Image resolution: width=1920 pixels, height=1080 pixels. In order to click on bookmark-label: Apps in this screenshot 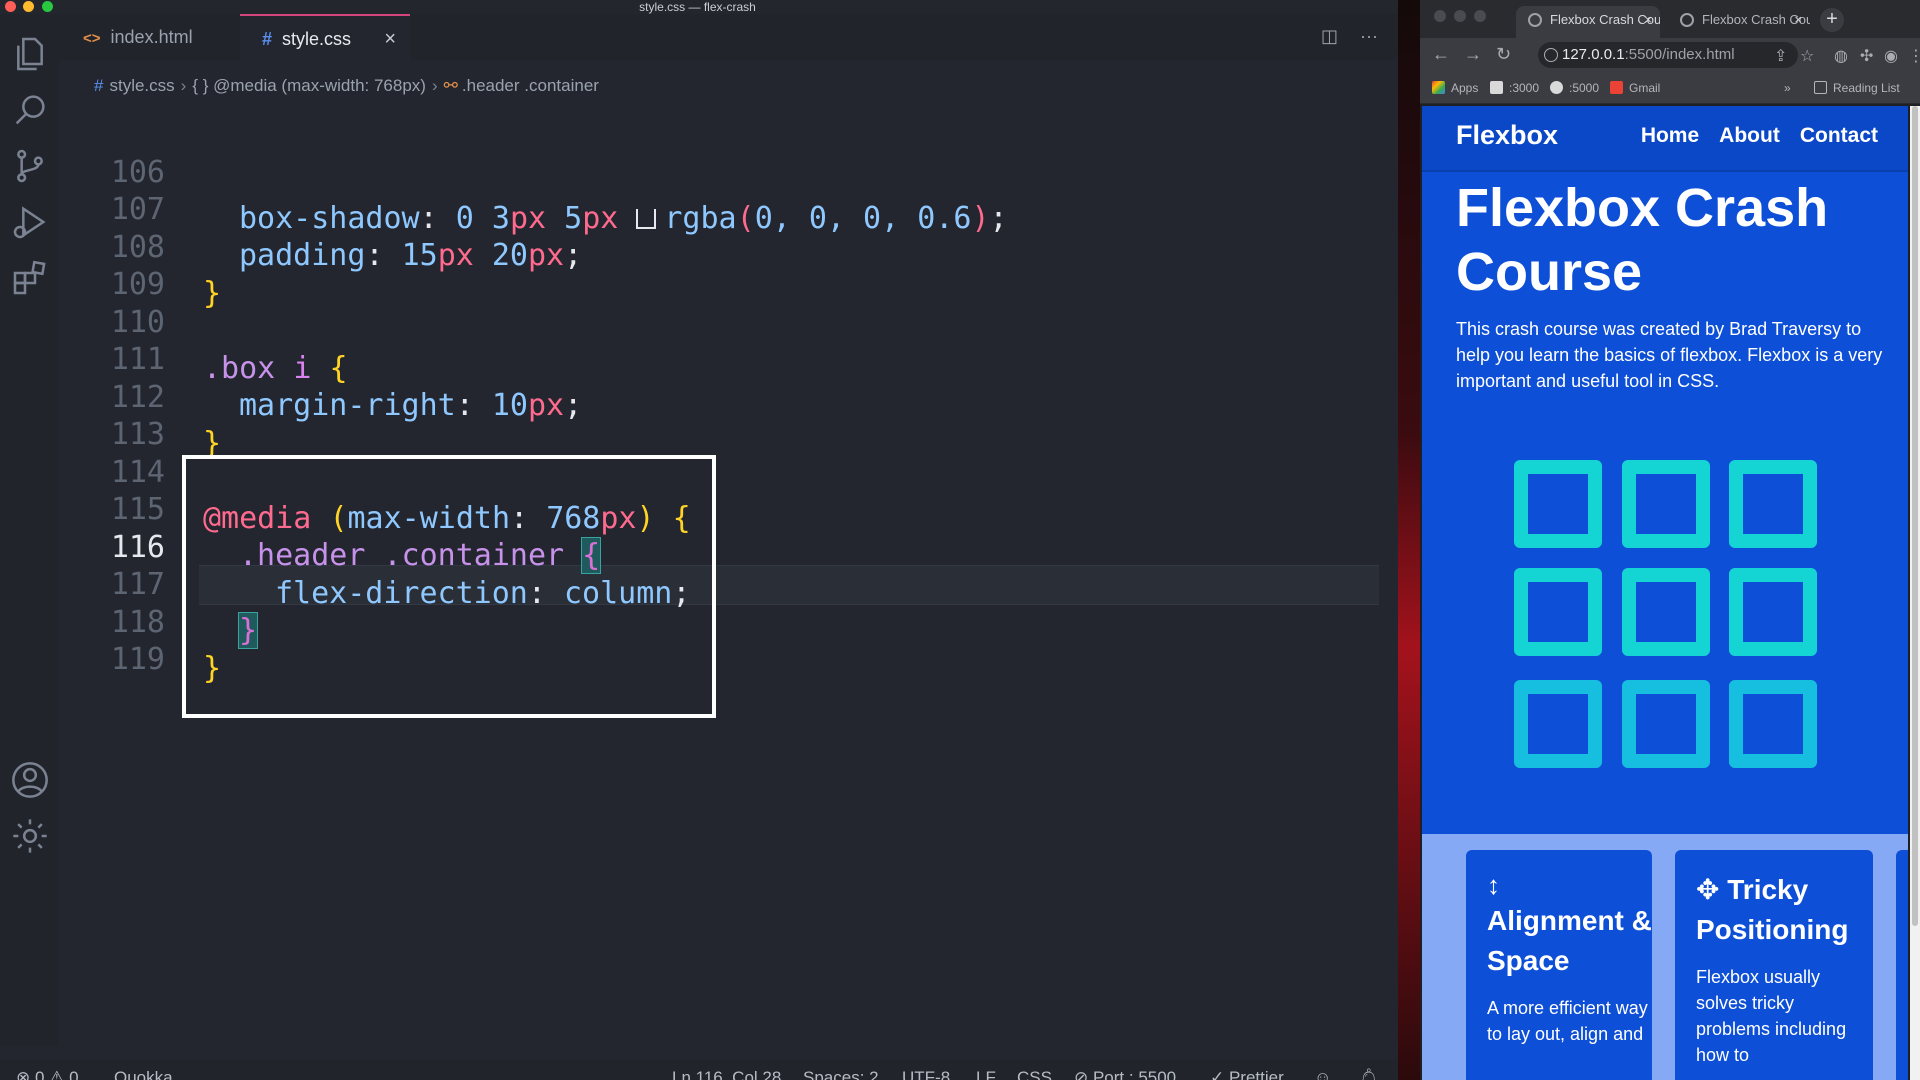, I will do `click(1465, 88)`.